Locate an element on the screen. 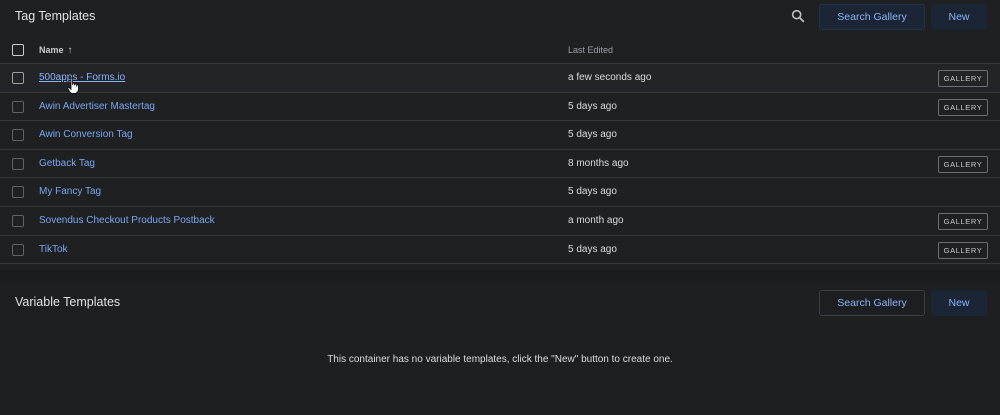 The width and height of the screenshot is (1000, 415). template-name-link: Awin Conversion Tag is located at coordinates (86, 134).